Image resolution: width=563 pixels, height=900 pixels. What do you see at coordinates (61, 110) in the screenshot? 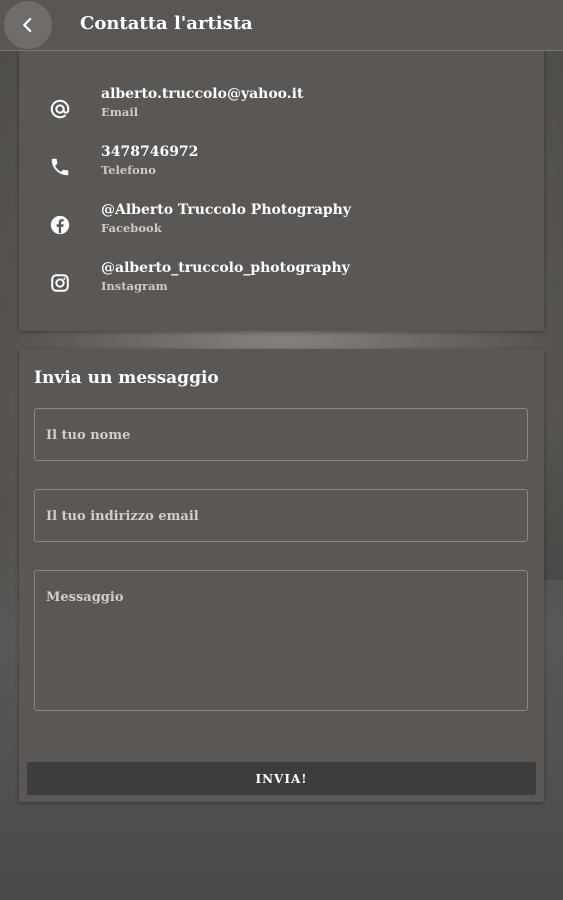
I see `at-icon` at bounding box center [61, 110].